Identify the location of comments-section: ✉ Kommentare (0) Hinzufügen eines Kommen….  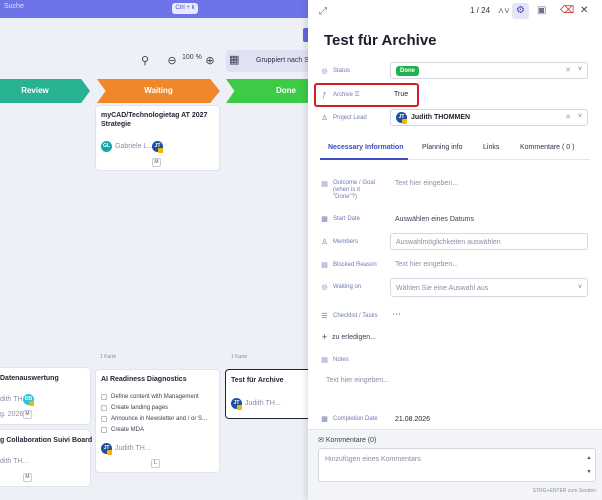
(455, 464).